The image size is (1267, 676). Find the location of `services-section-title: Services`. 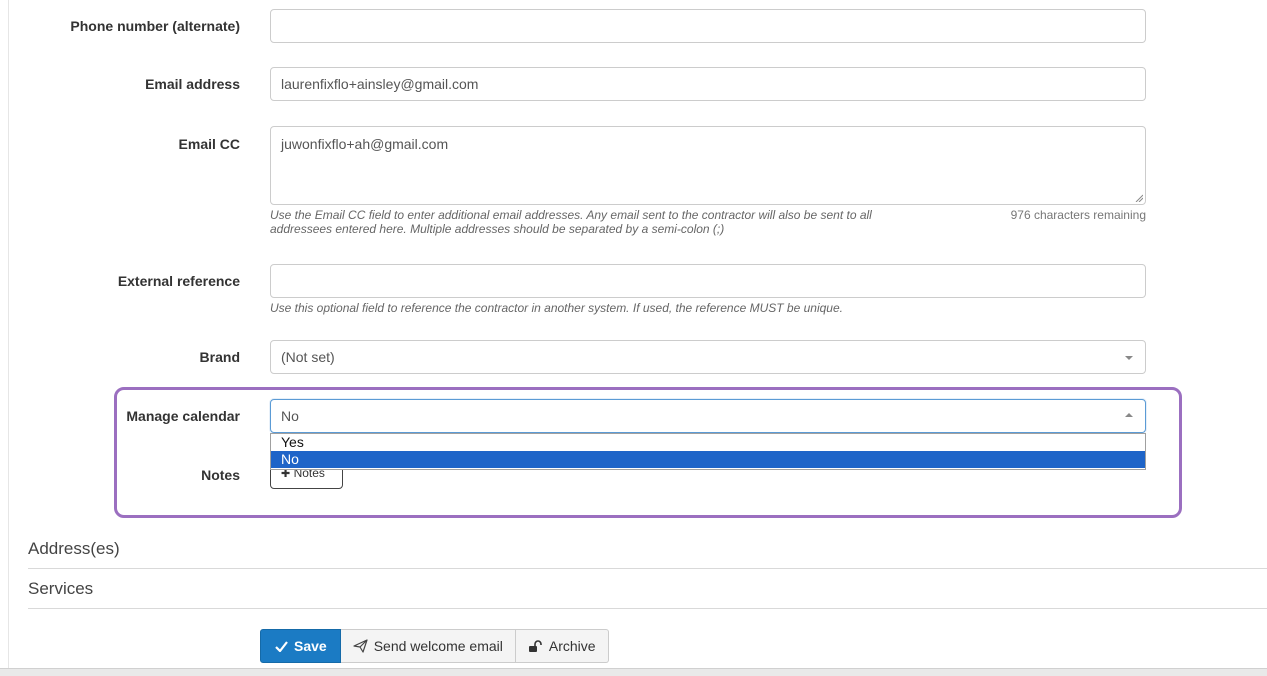

services-section-title: Services is located at coordinates (60, 589).